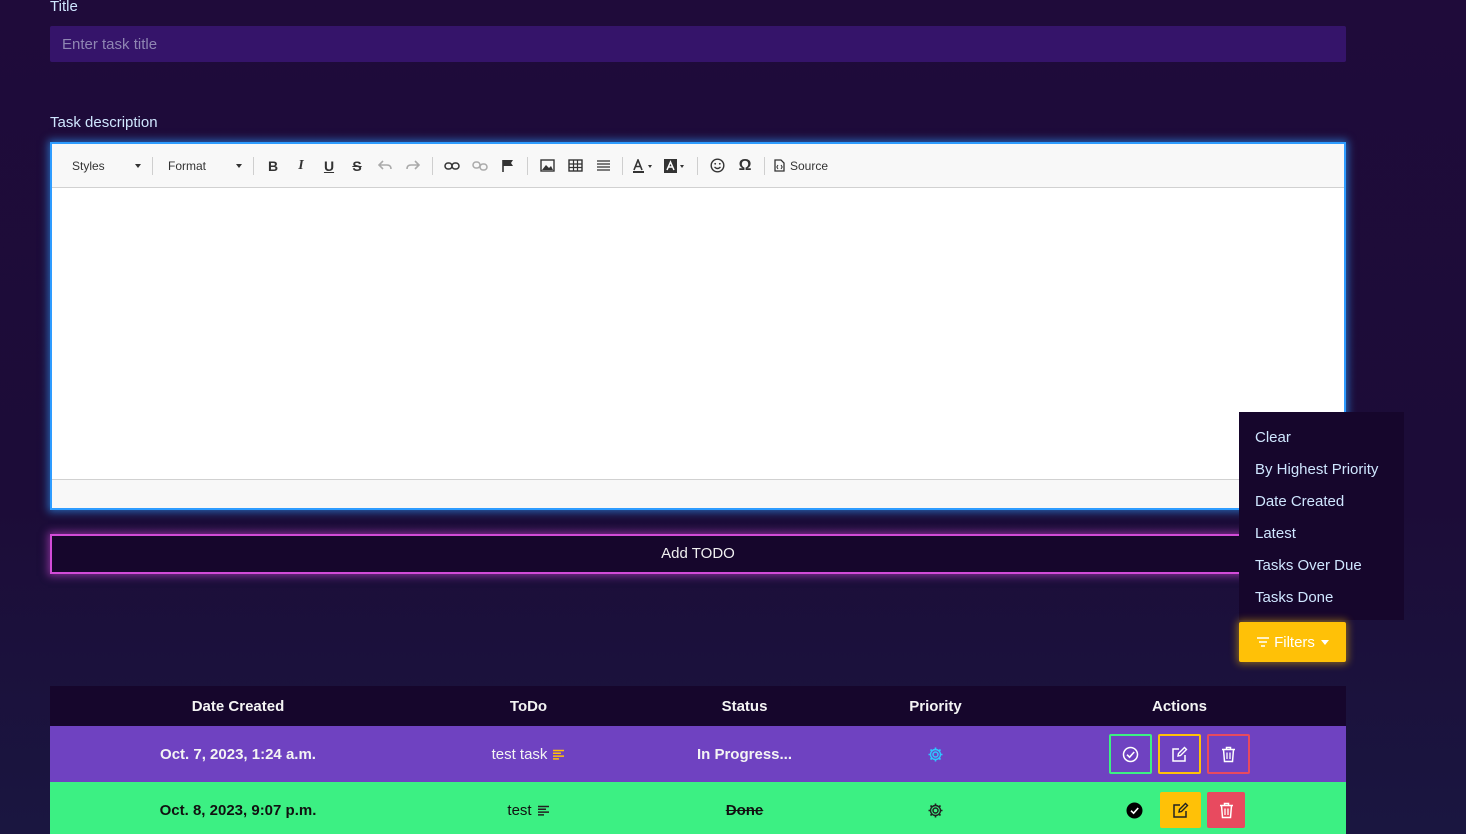 The height and width of the screenshot is (834, 1466). What do you see at coordinates (357, 166) in the screenshot?
I see `strikethrough-button: S` at bounding box center [357, 166].